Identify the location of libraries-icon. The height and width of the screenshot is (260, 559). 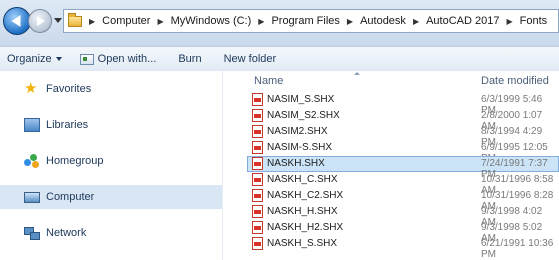
(32, 125).